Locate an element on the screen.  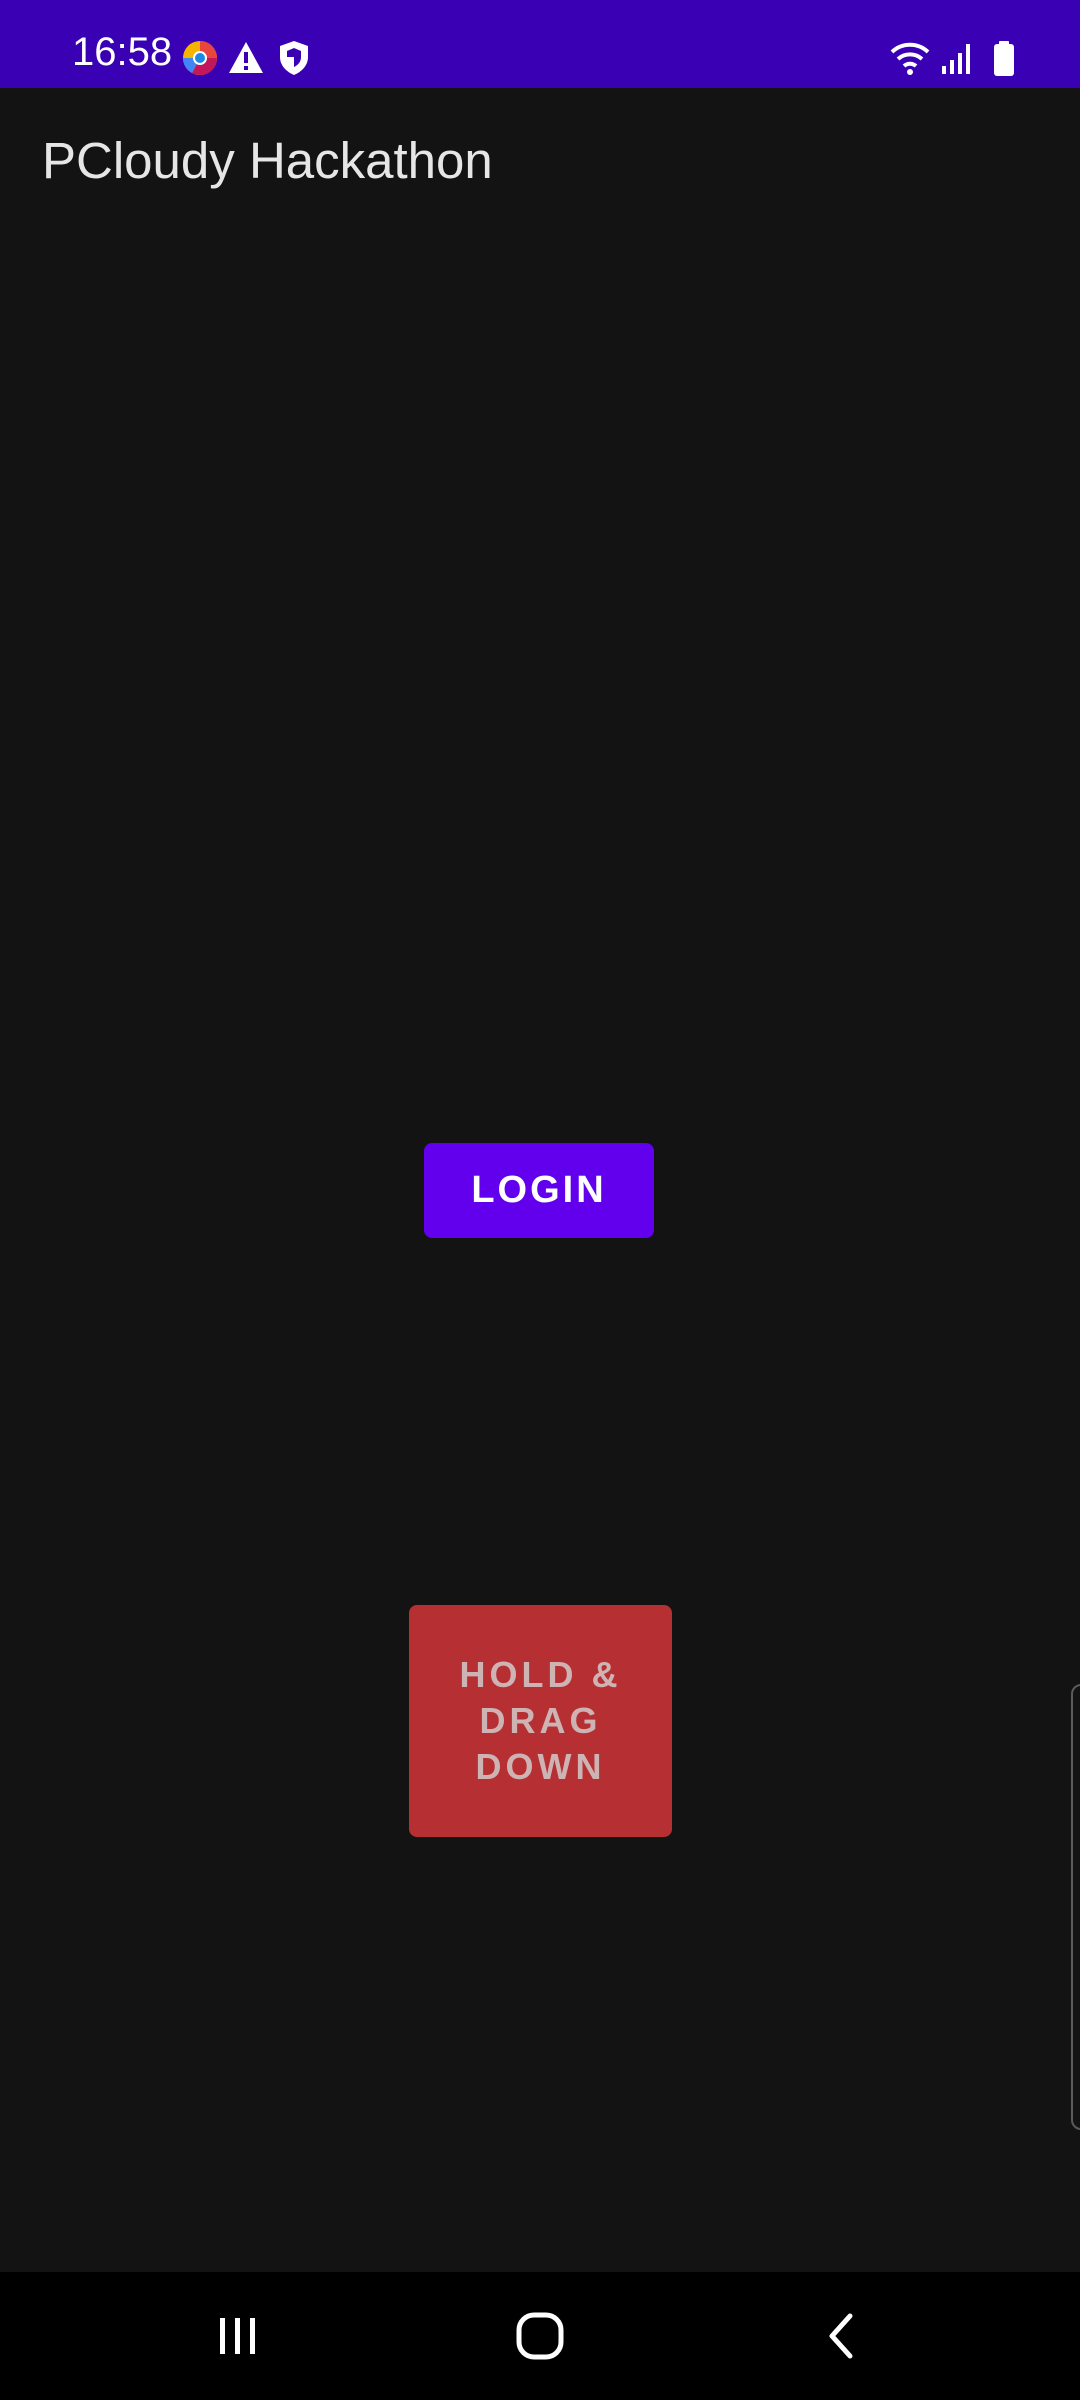
status-bar: 16:58 is located at coordinates (540, 44).